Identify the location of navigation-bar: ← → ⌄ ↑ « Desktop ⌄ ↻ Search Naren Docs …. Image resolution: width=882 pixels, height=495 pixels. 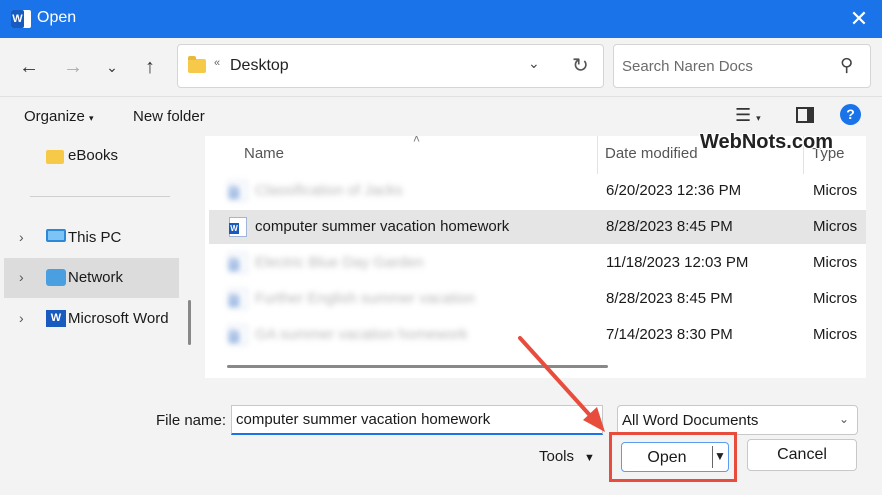
(441, 66).